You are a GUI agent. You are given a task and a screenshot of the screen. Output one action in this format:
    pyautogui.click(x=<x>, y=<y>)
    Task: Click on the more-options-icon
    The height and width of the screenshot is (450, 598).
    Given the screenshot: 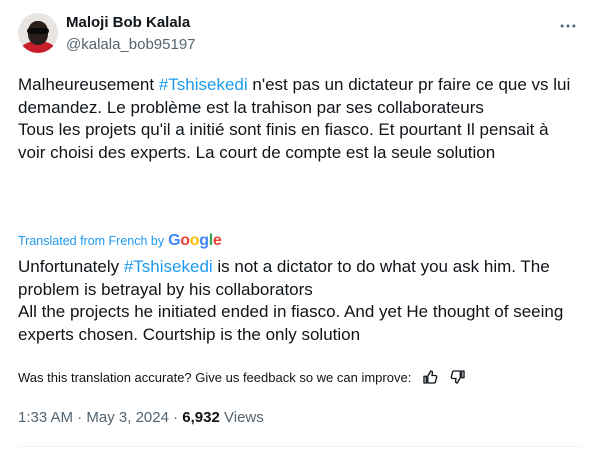 What is the action you would take?
    pyautogui.click(x=568, y=25)
    